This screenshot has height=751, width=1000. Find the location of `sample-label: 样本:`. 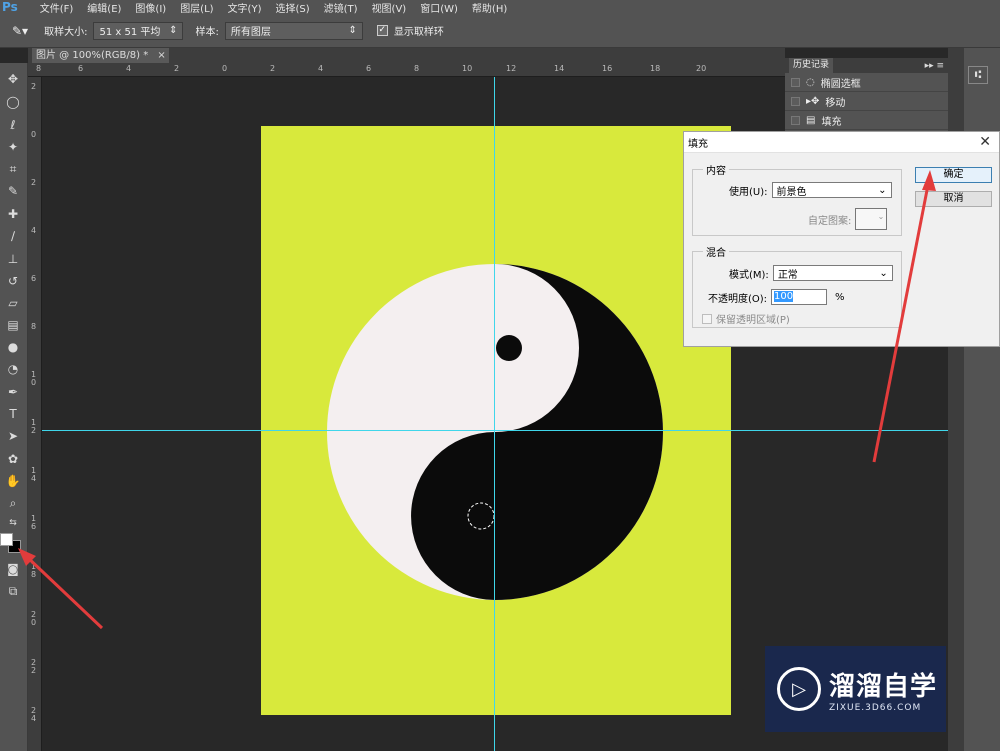

sample-label: 样本: is located at coordinates (207, 32).